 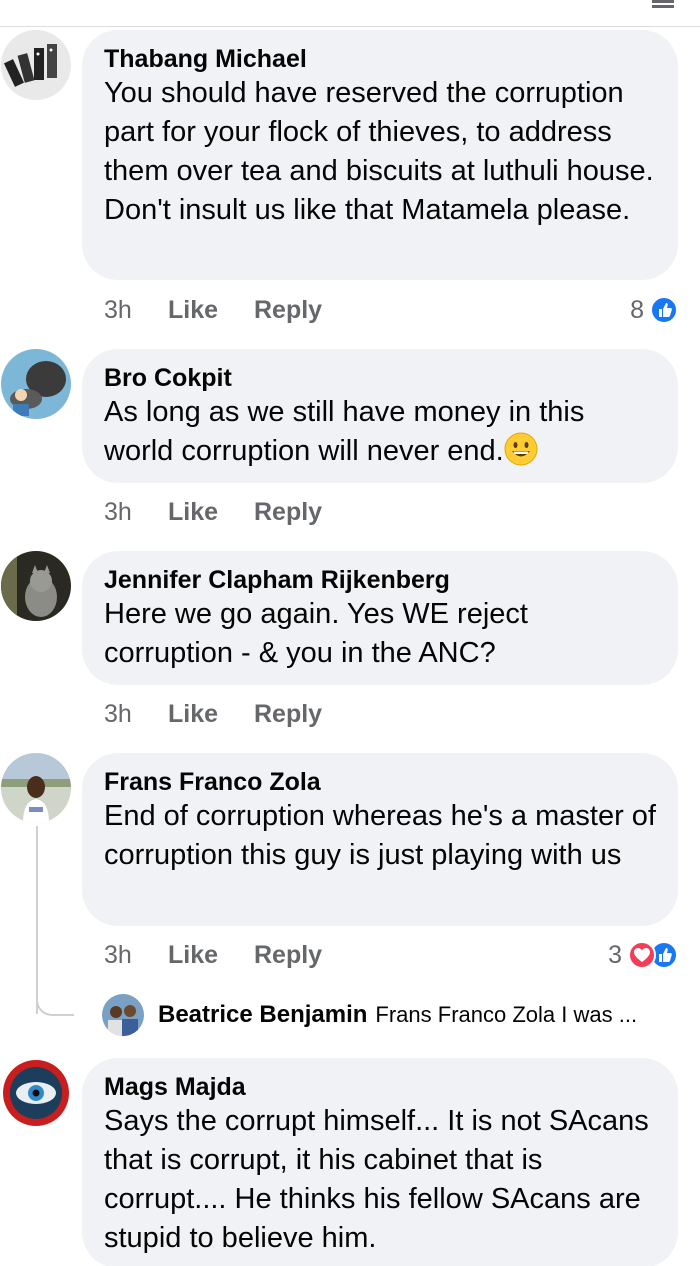 I want to click on comment-author: Frans Franco Zola, so click(x=380, y=782).